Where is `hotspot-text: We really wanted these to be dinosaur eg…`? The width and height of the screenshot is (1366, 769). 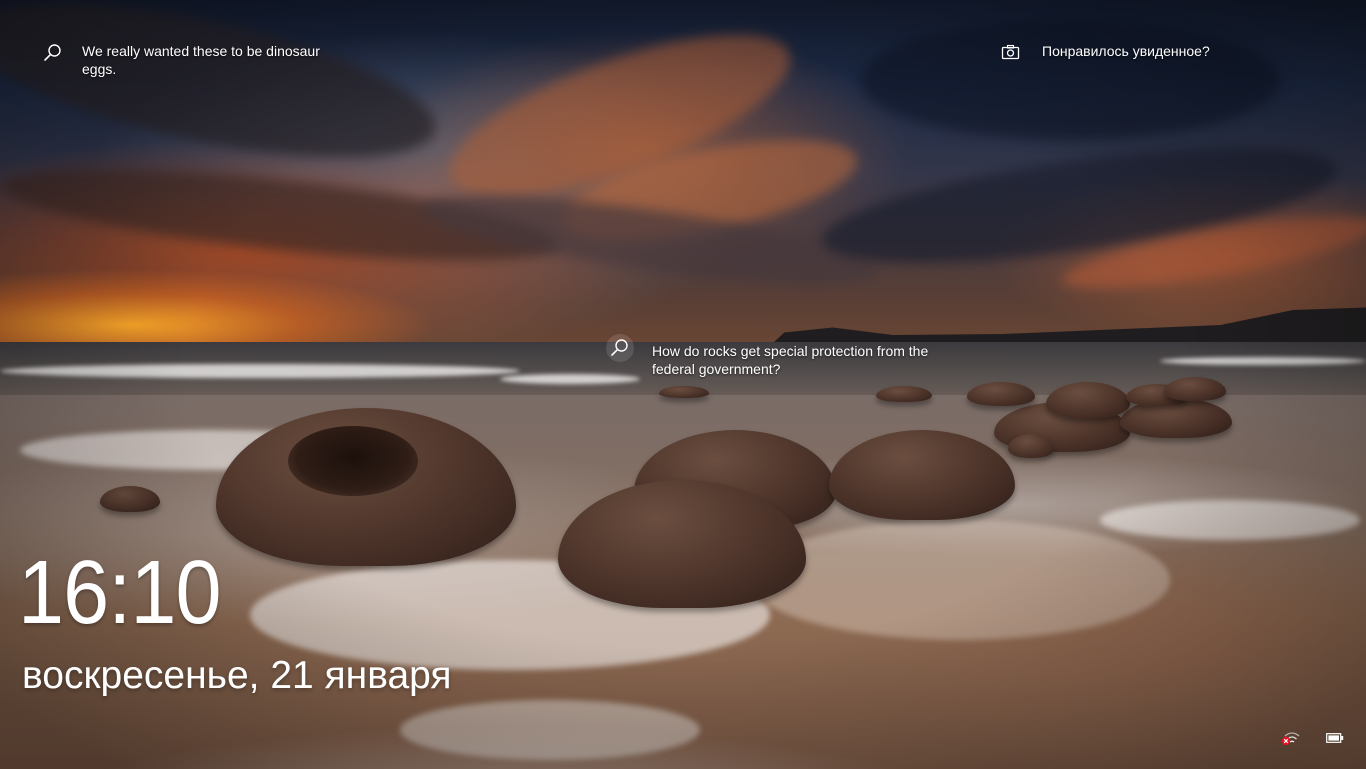 hotspot-text: We really wanted these to be dinosaur eg… is located at coordinates (201, 60).